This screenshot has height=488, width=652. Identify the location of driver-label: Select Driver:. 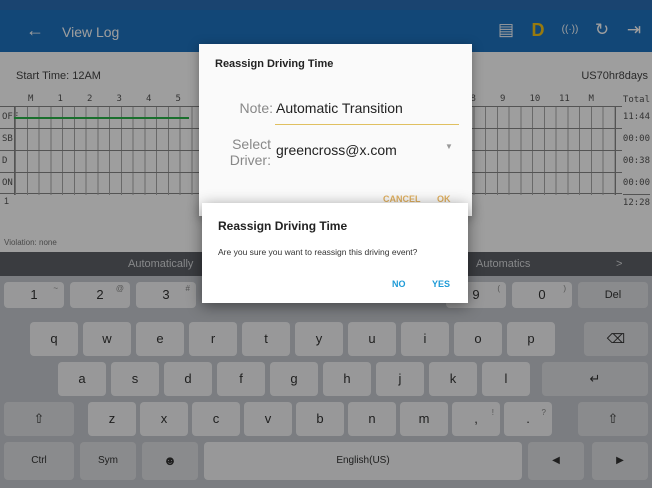
(250, 152).